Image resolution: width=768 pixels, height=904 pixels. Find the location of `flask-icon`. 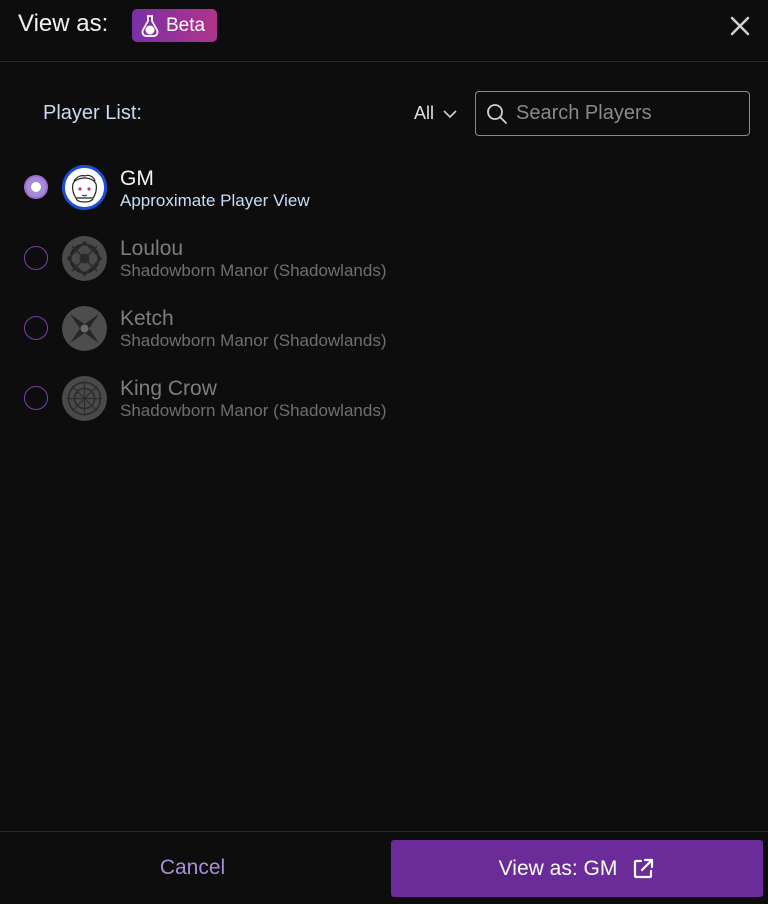

flask-icon is located at coordinates (150, 25).